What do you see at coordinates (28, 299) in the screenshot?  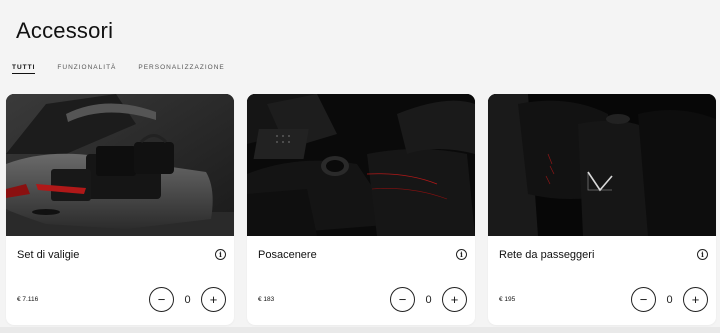 I see `product-price: € 7.116` at bounding box center [28, 299].